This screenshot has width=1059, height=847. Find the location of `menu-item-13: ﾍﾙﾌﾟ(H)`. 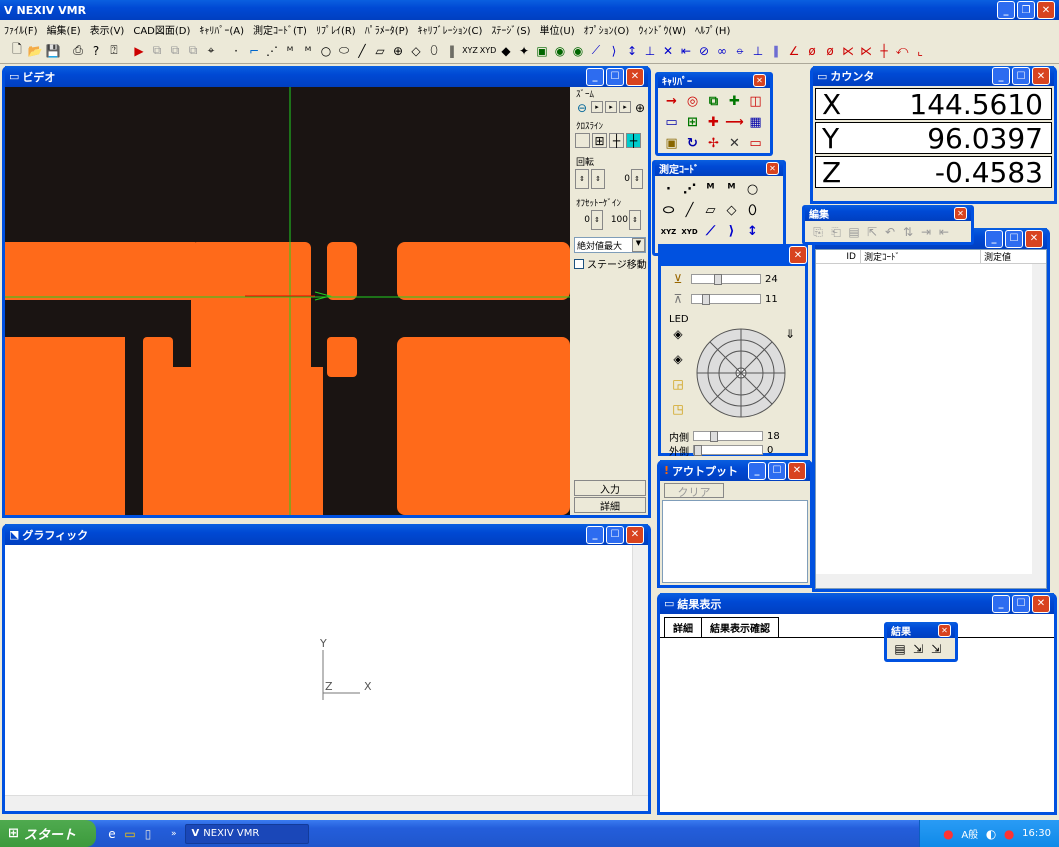

menu-item-13: ﾍﾙﾌﾟ(H) is located at coordinates (712, 29).